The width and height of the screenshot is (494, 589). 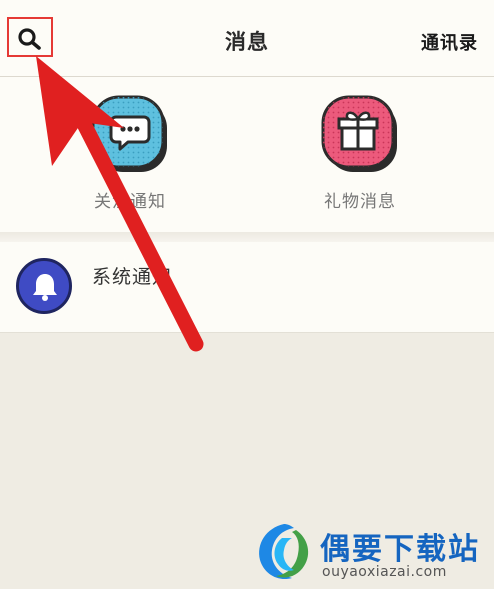 What do you see at coordinates (44, 286) in the screenshot?
I see `bell-icon` at bounding box center [44, 286].